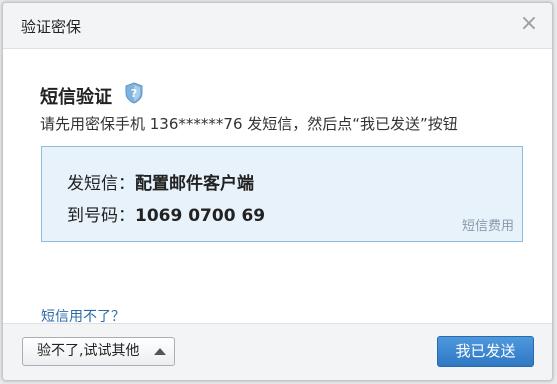 The image size is (557, 384). What do you see at coordinates (76, 97) in the screenshot?
I see `sms-verify-heading: 短信验证` at bounding box center [76, 97].